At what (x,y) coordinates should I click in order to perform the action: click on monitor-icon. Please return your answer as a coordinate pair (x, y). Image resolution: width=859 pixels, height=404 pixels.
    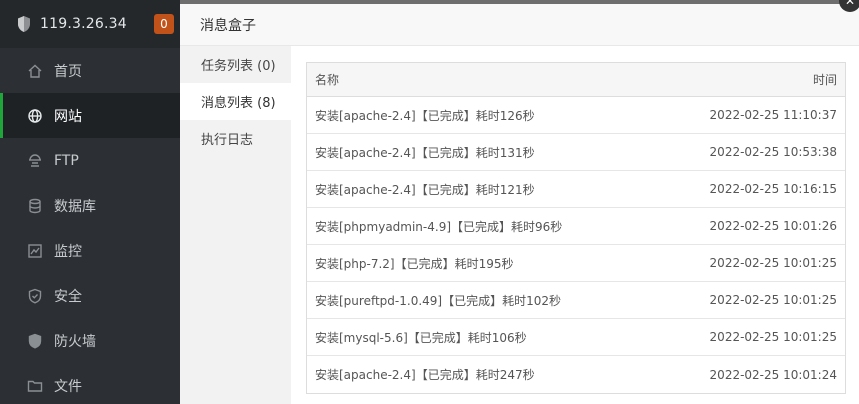
    Looking at the image, I should click on (35, 251).